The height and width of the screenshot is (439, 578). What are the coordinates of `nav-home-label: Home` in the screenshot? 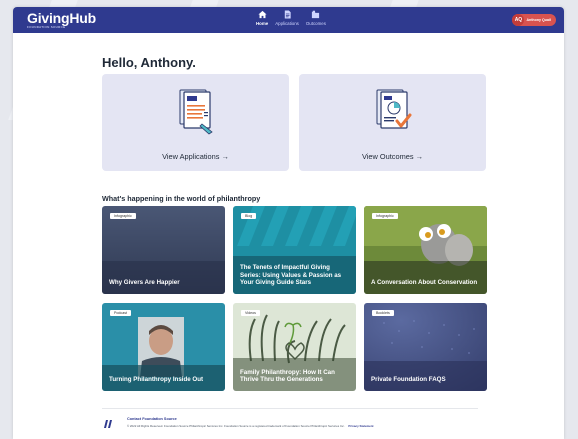 It's located at (262, 23).